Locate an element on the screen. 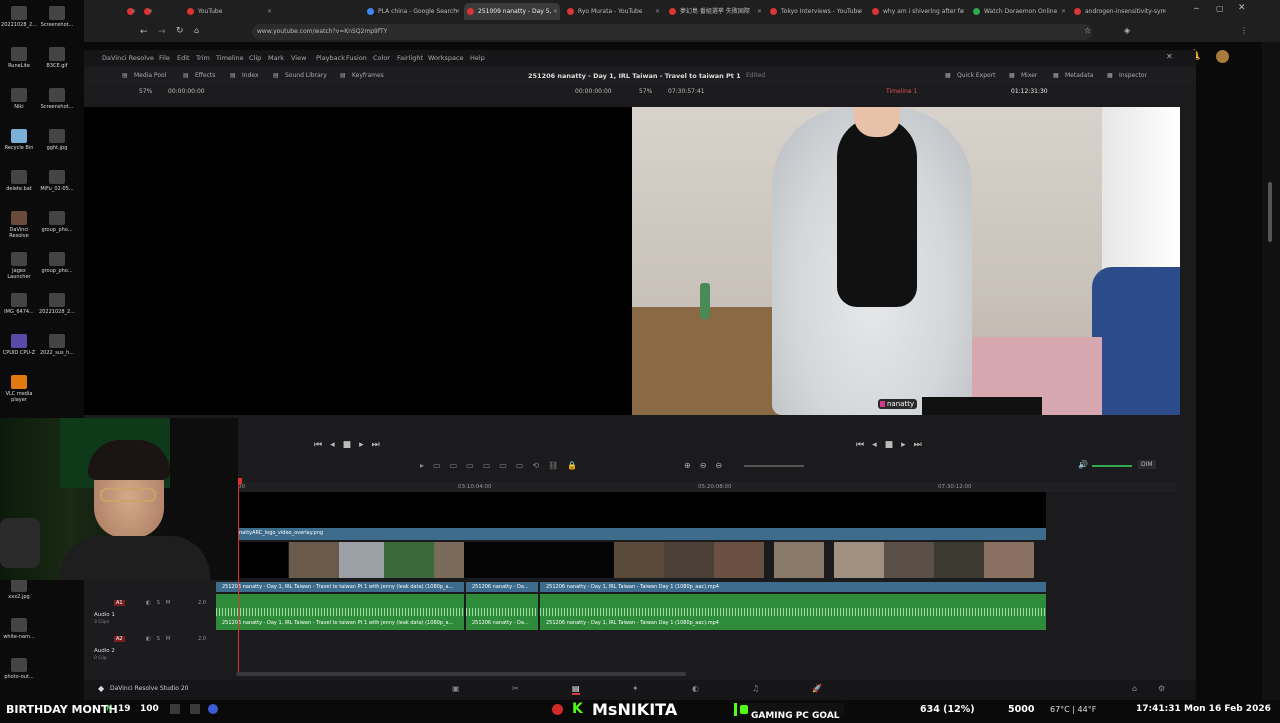 Image resolution: width=1280 pixels, height=723 pixels. forward-icon: → is located at coordinates (162, 32).